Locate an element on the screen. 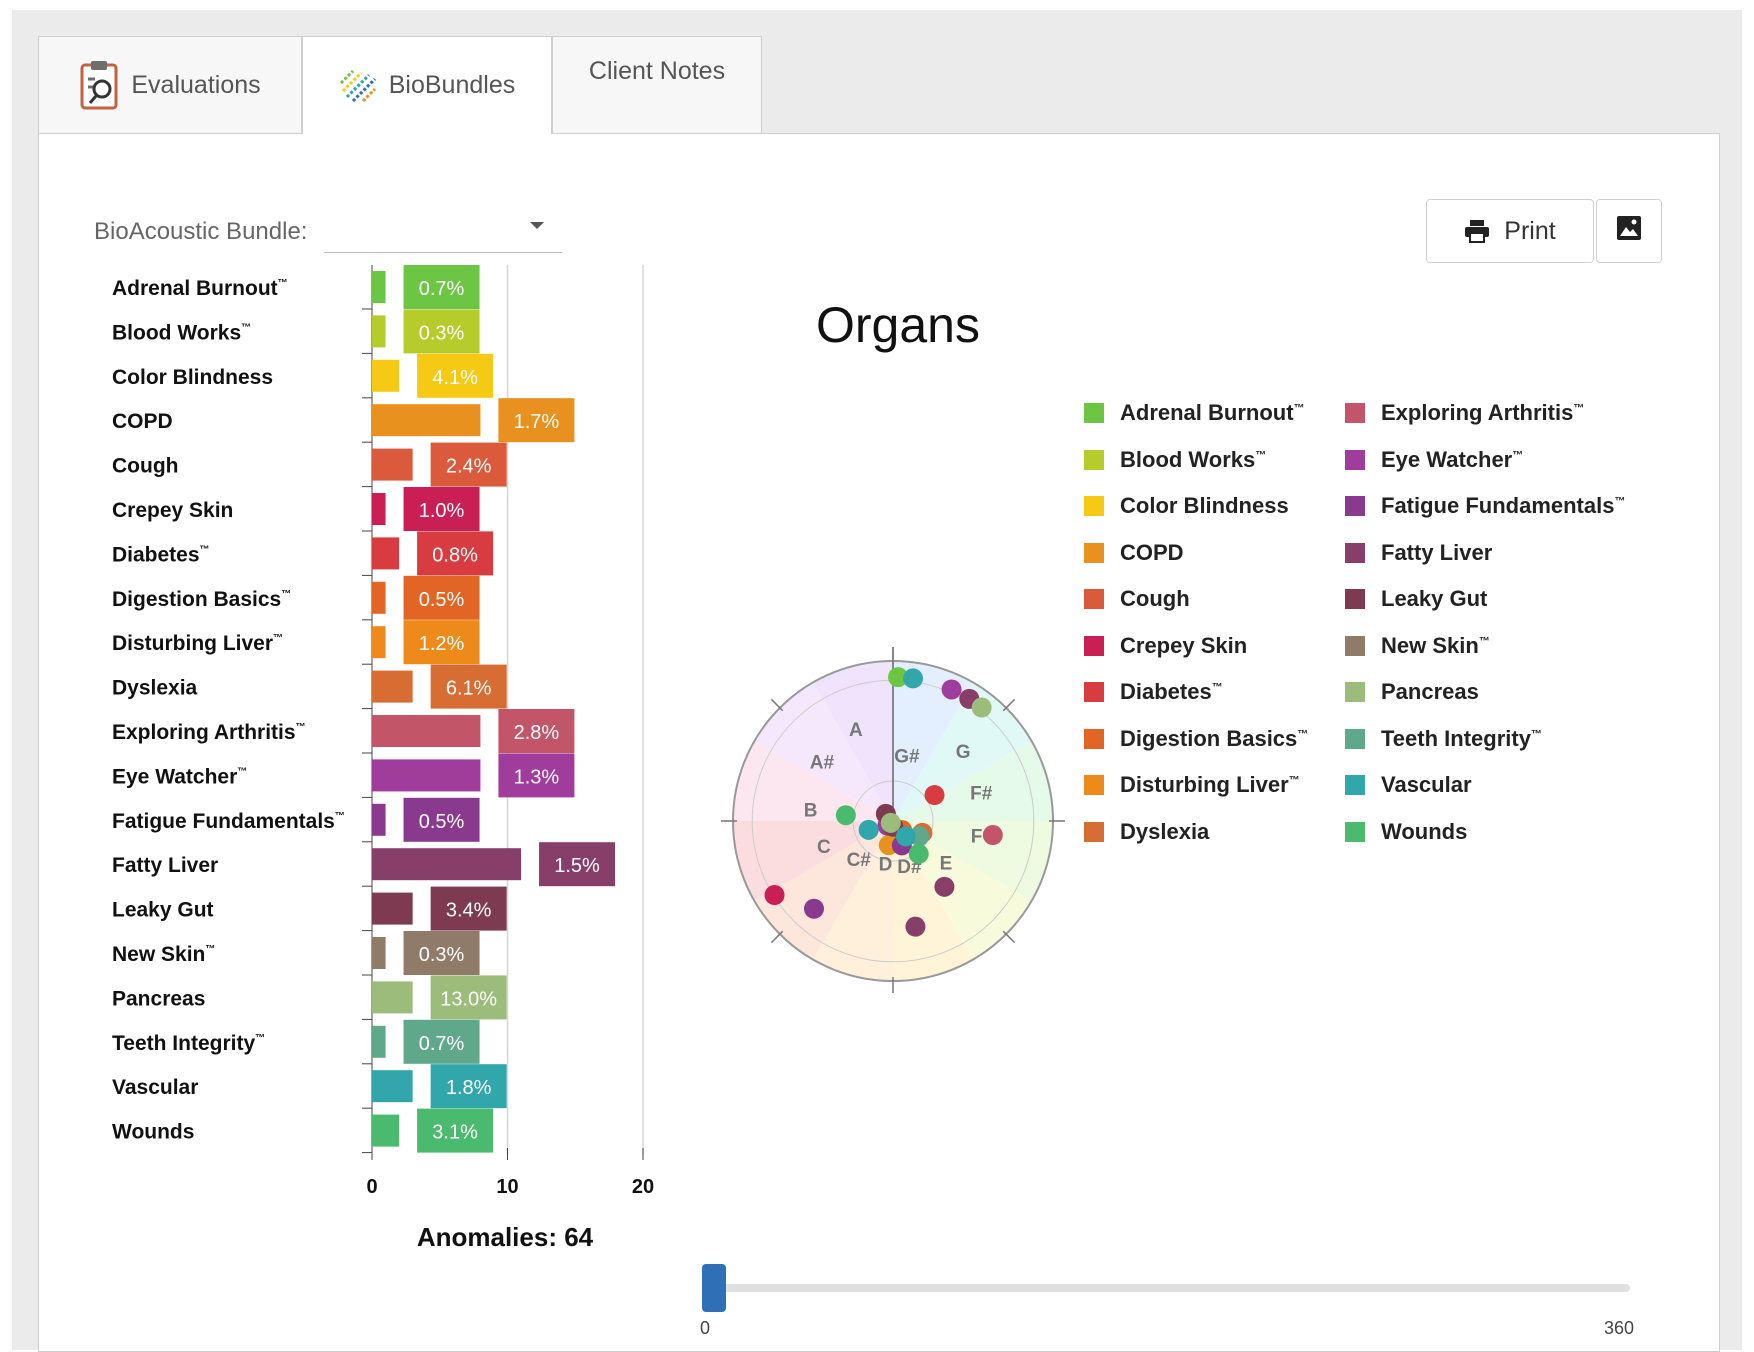 This screenshot has height=1352, width=1754. legend-item: Disturbing Liver™ is located at coordinates (1192, 785).